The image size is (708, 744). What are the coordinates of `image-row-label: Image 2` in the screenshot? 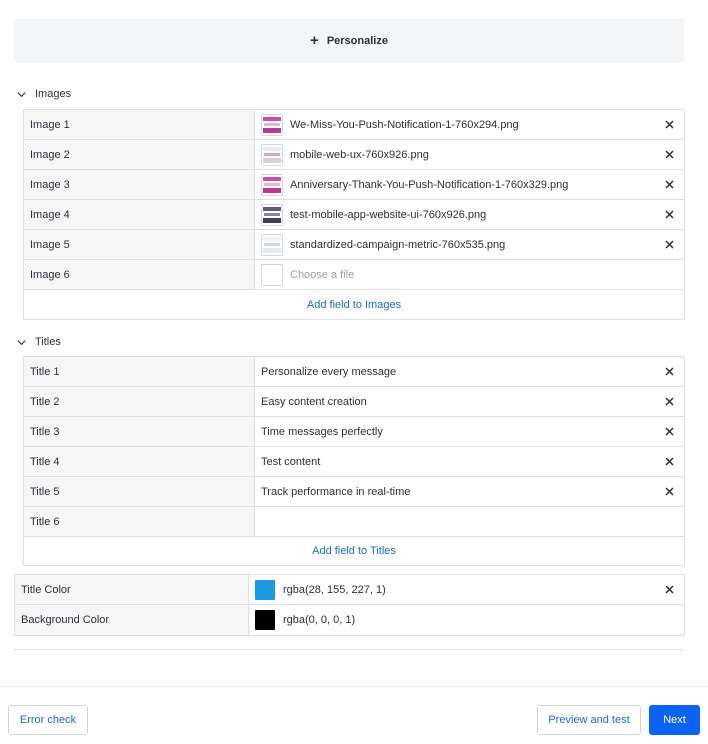 It's located at (139, 154).